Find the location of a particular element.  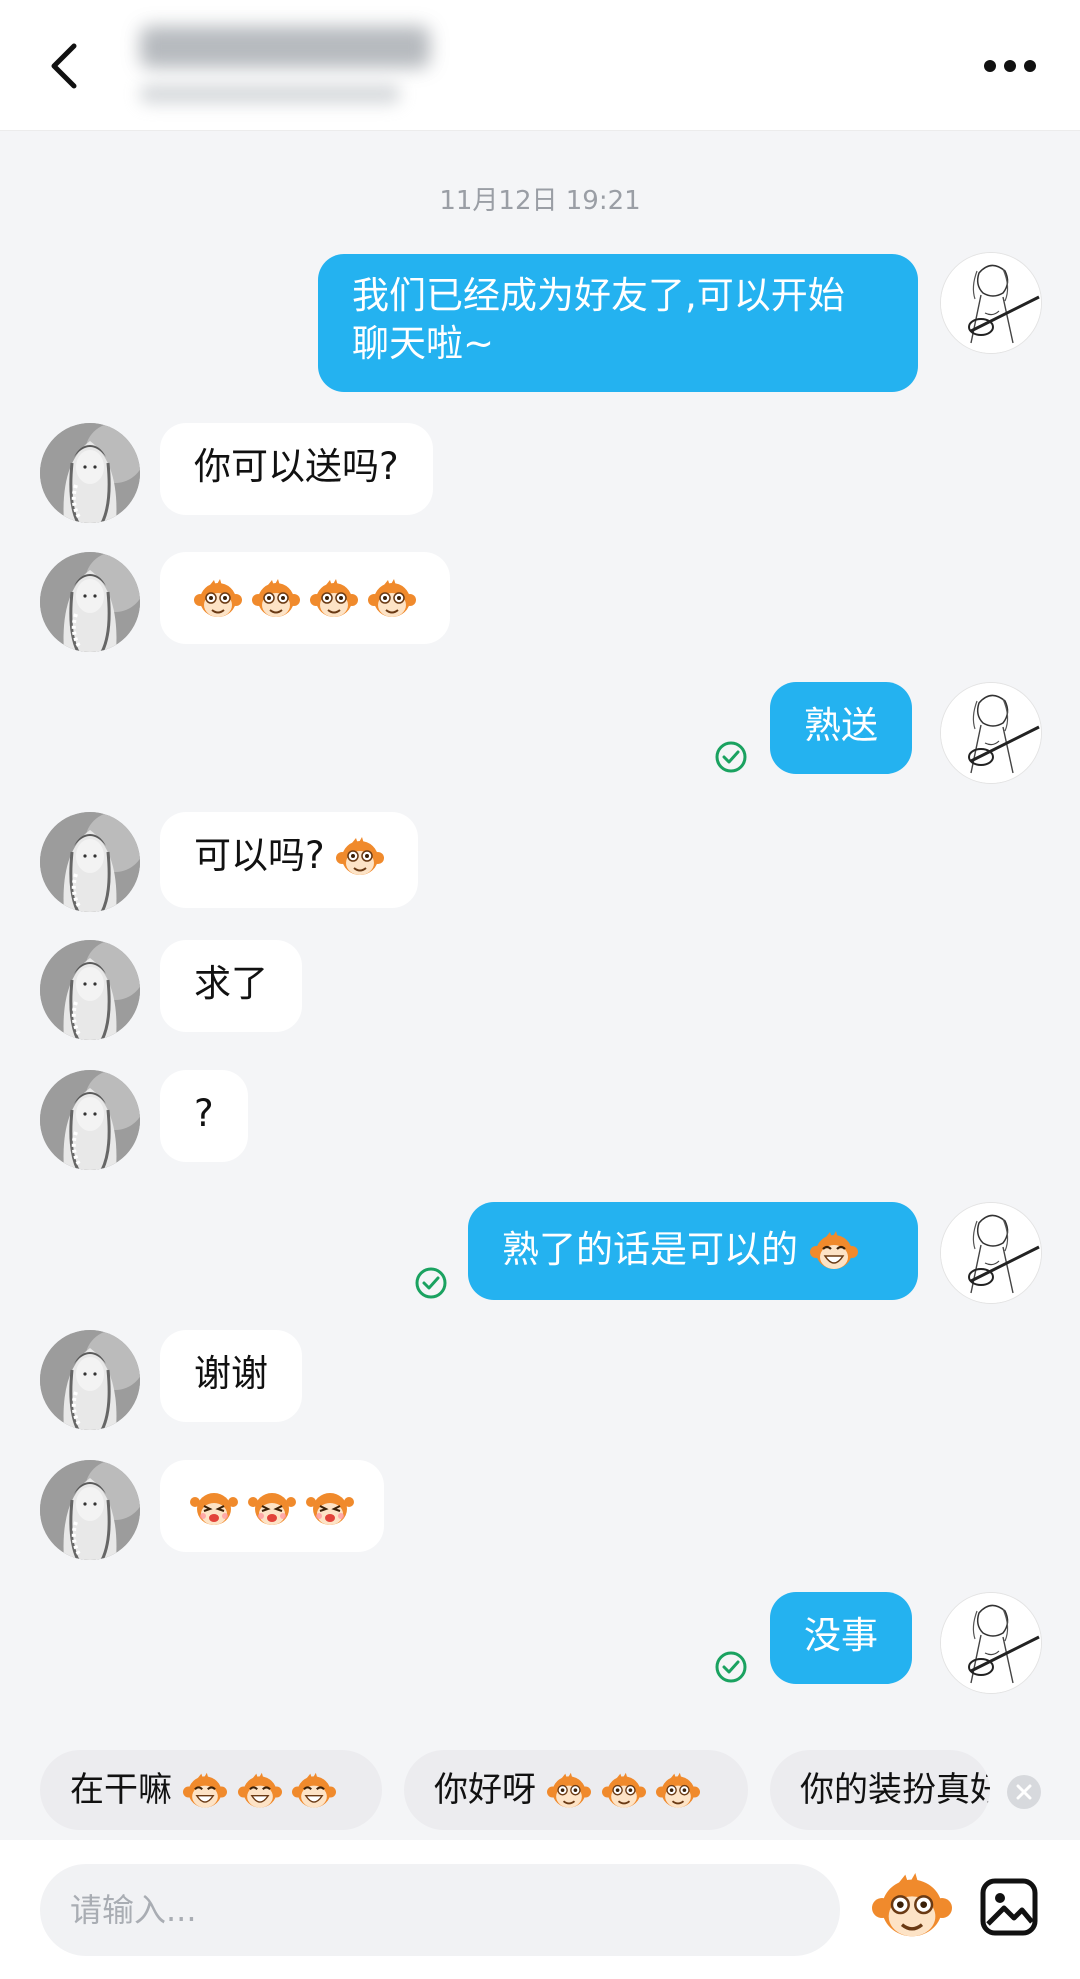

message-text: 聊天啦~ is located at coordinates (423, 343).